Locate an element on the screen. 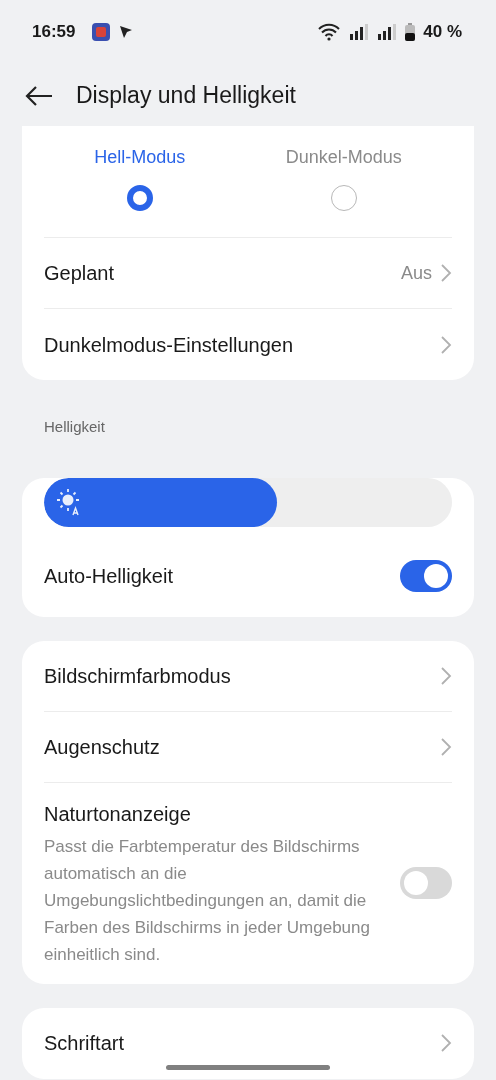 This screenshot has width=496, height=1080. page-title: Display und Helligkeit is located at coordinates (186, 95).